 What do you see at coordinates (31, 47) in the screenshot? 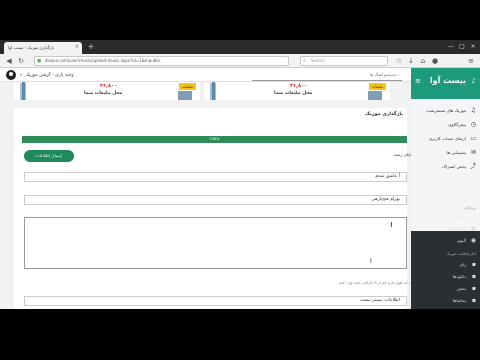
I see `tab-title: بارگذاری موزیک - بیست آوا` at bounding box center [31, 47].